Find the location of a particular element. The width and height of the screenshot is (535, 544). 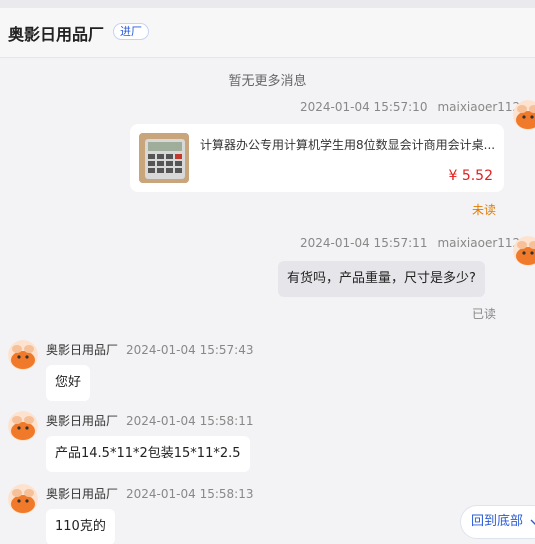

message-time: 2024-01-04 15:57:43 is located at coordinates (190, 350).